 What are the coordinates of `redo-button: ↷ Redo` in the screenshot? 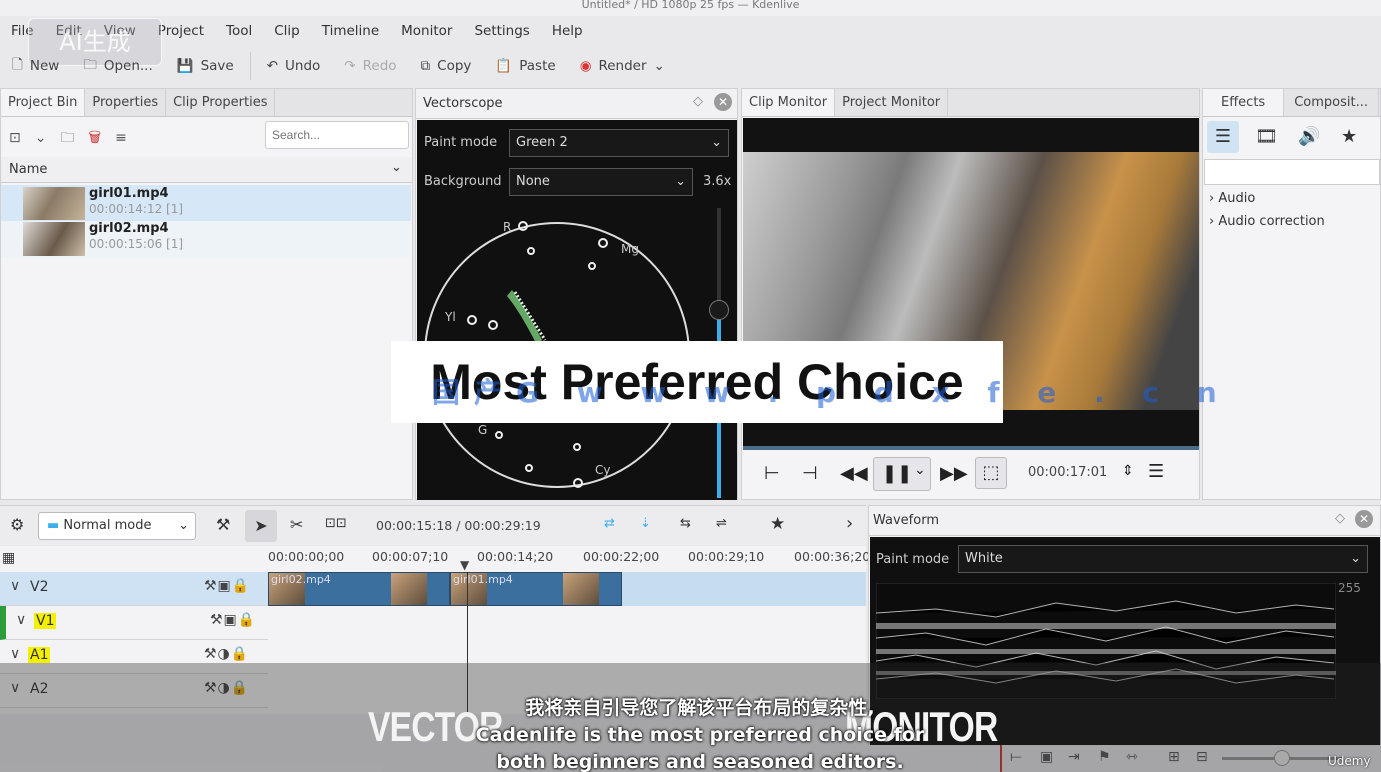 It's located at (370, 66).